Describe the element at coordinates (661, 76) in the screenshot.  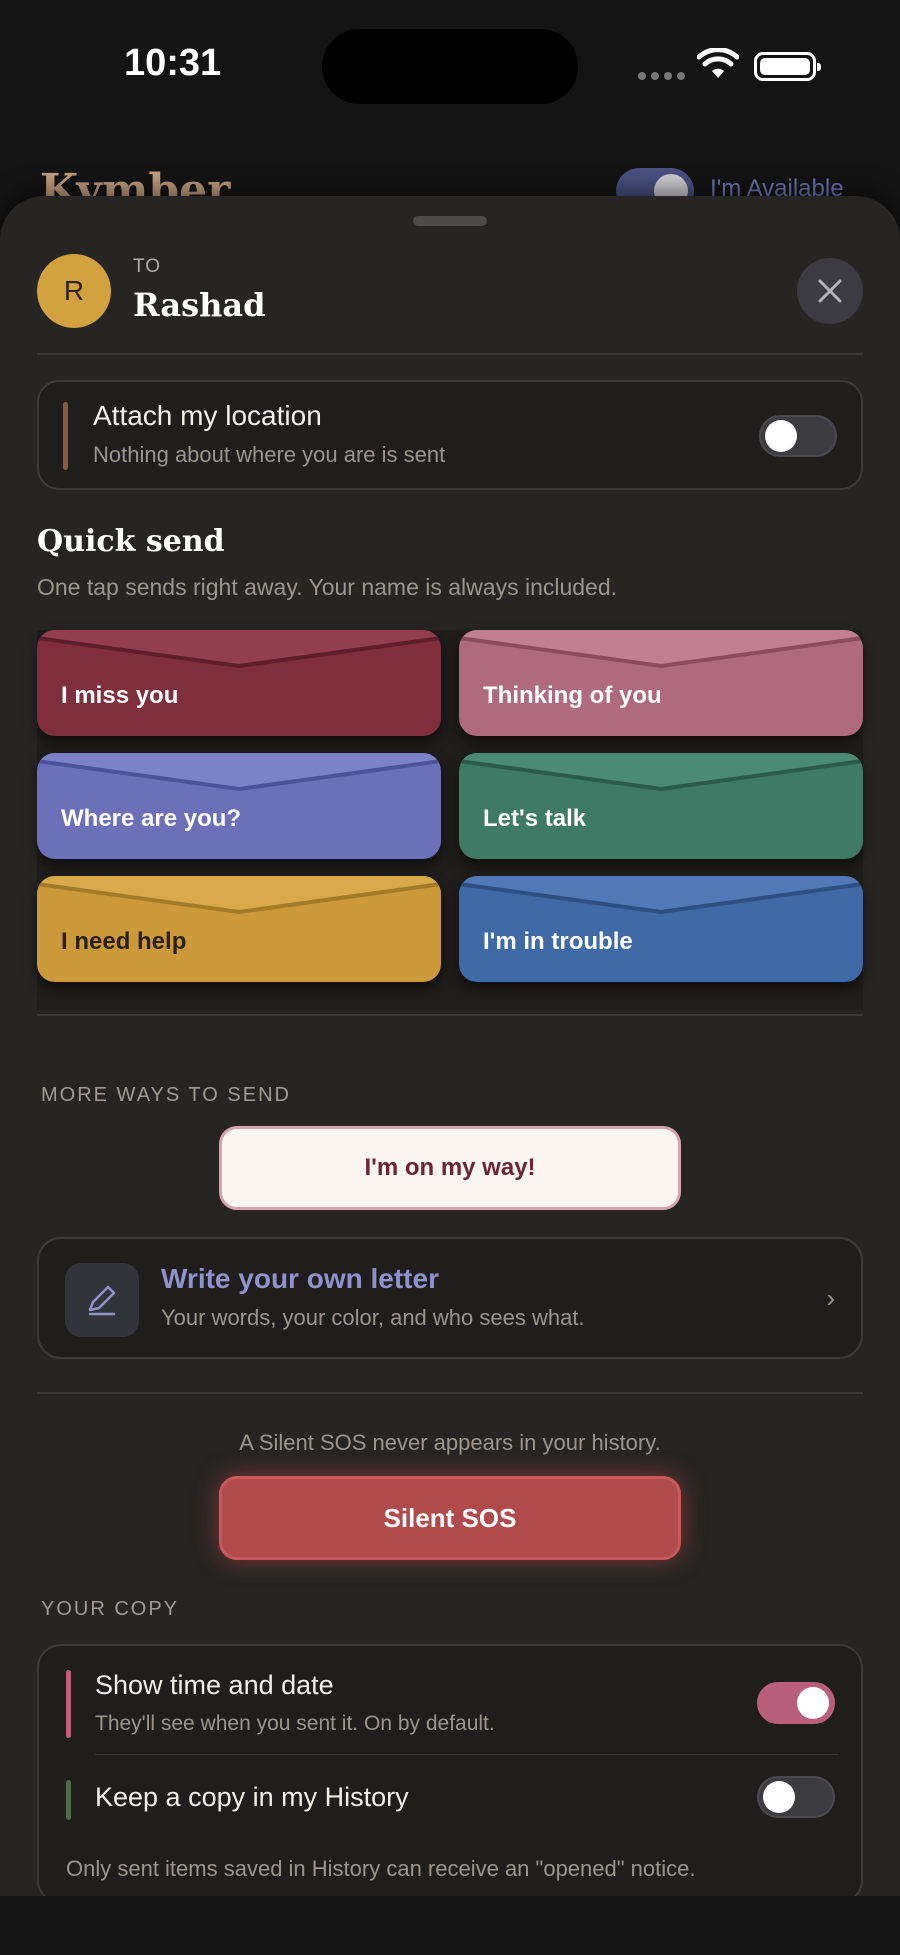
I see `cellular-signal-icon` at that location.